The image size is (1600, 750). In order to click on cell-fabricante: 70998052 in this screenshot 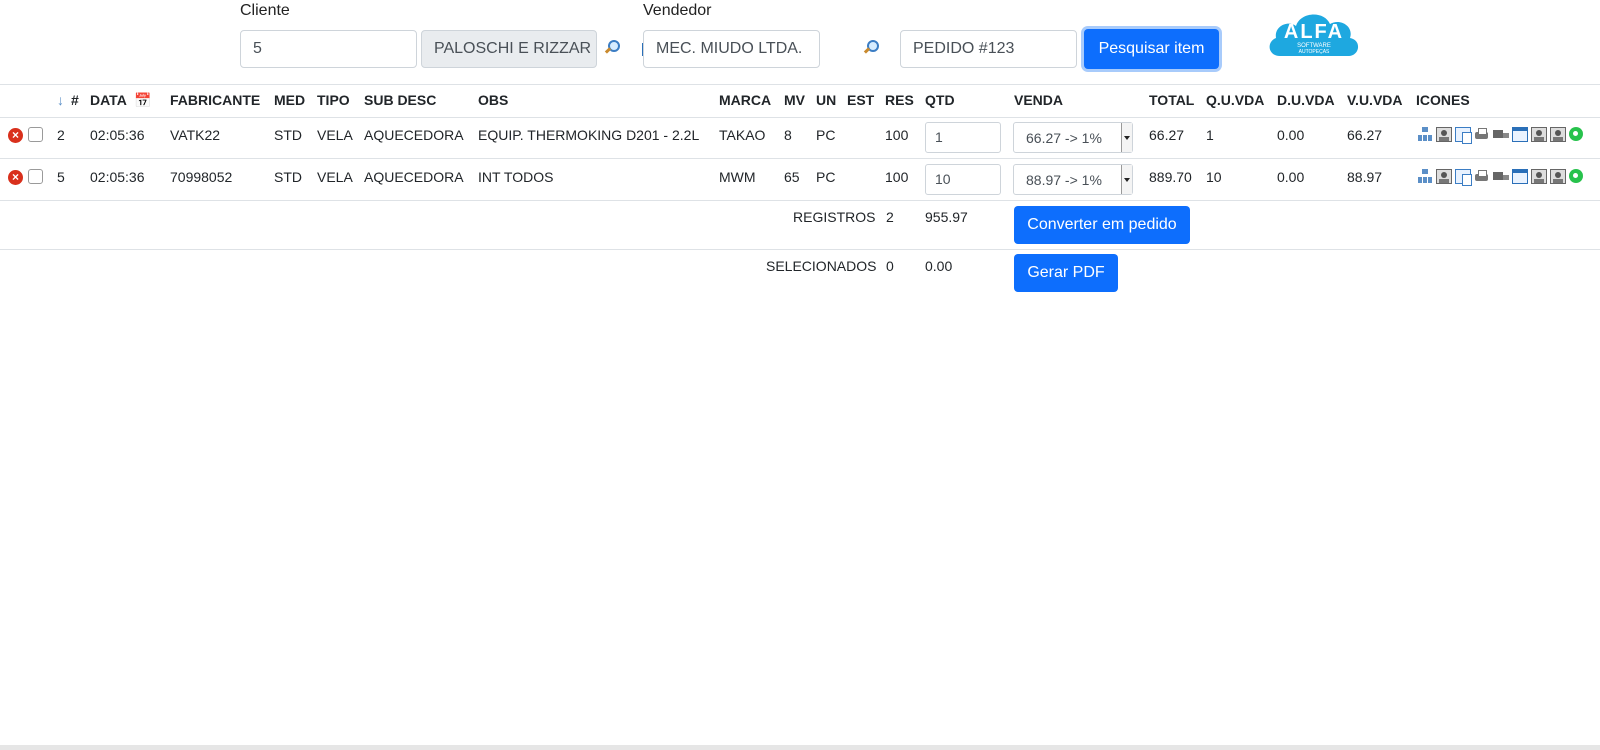, I will do `click(201, 177)`.